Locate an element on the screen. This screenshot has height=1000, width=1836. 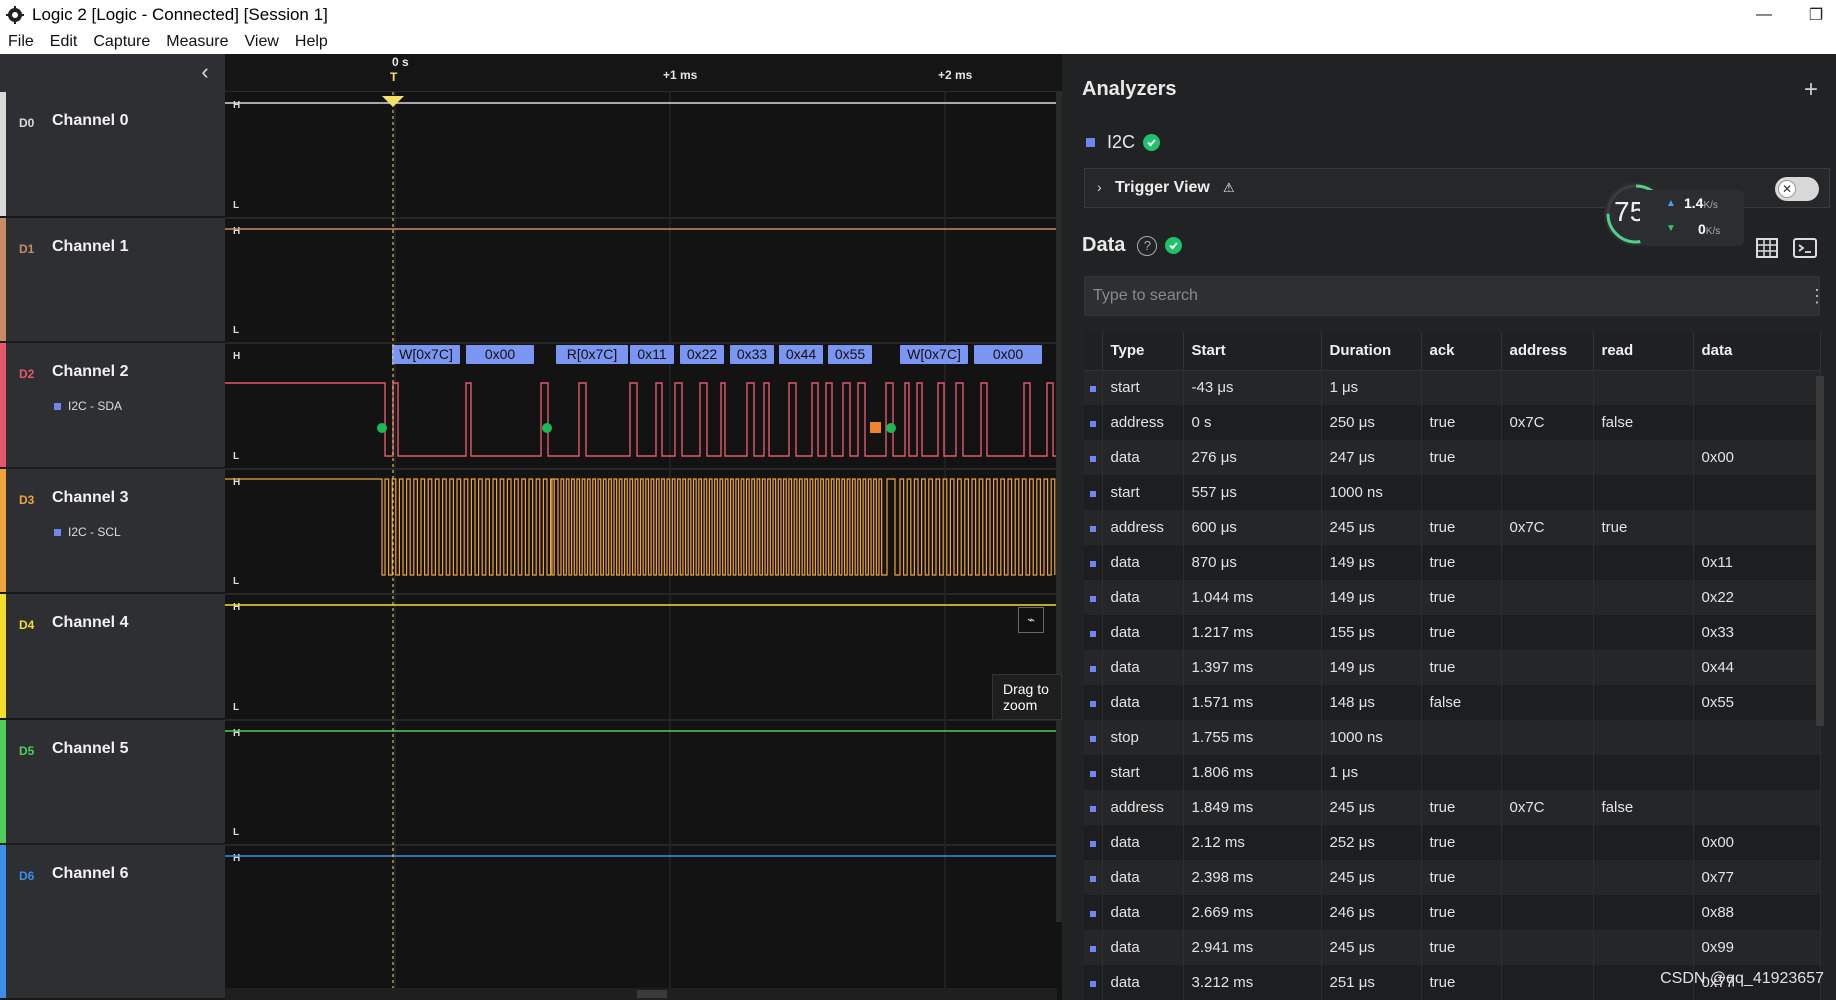
cell-start: 2.669 ms is located at coordinates (1252, 912).